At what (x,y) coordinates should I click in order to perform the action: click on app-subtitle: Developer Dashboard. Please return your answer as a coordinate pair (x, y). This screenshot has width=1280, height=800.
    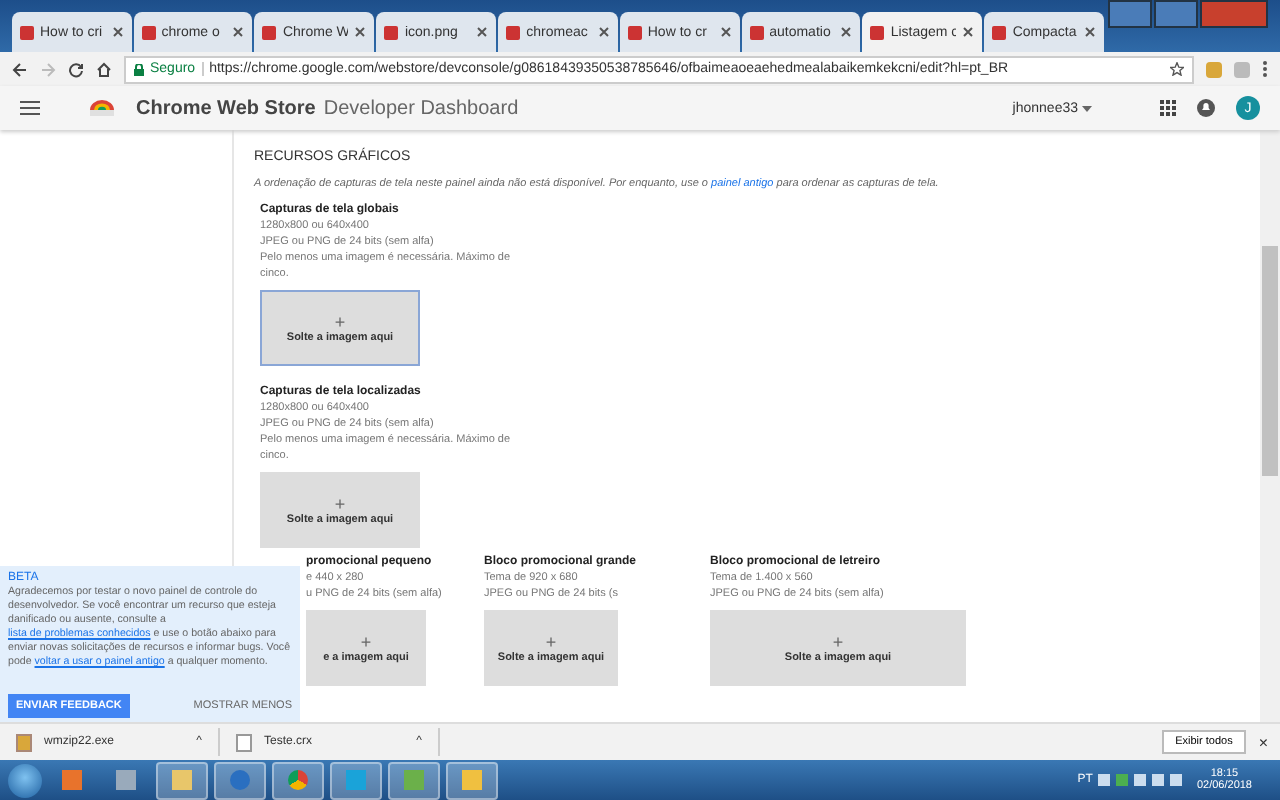
    Looking at the image, I should click on (421, 108).